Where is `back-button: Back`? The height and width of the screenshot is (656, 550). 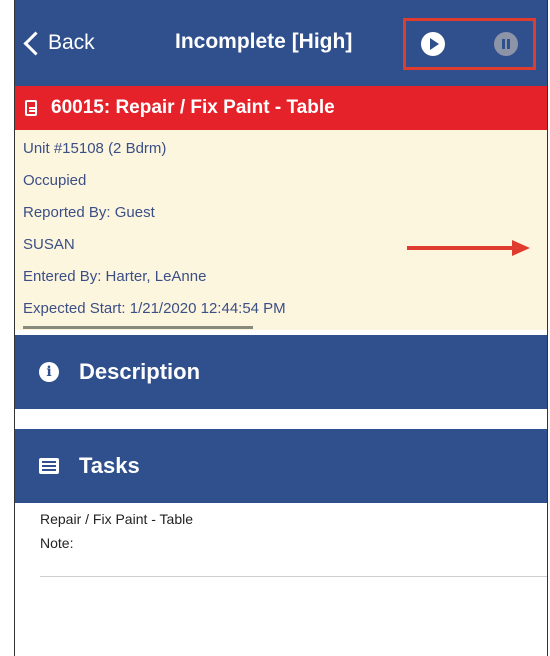 back-button: Back is located at coordinates (57, 43).